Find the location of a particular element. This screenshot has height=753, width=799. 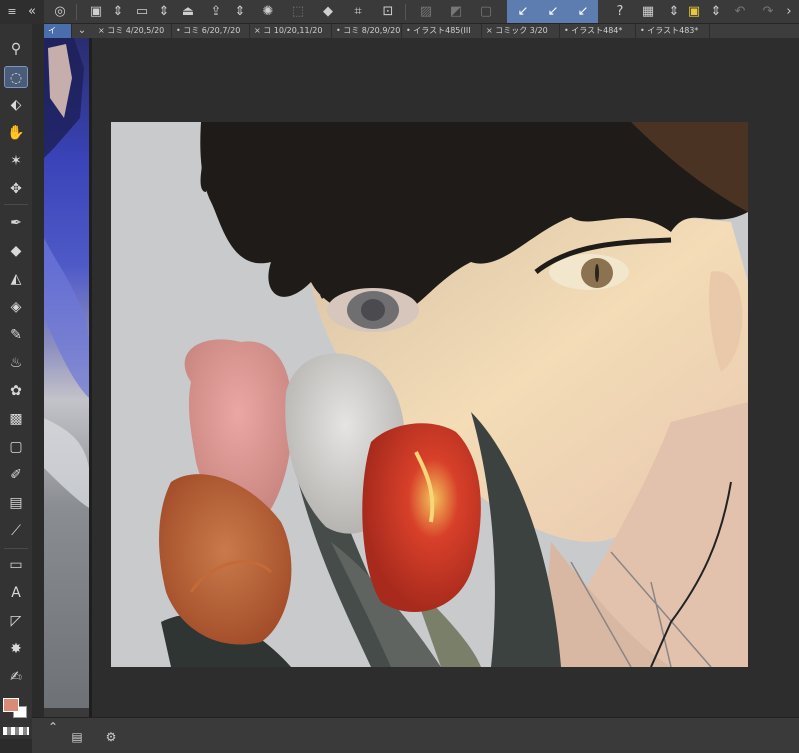

fill-icon: ◆ is located at coordinates (328, 12).